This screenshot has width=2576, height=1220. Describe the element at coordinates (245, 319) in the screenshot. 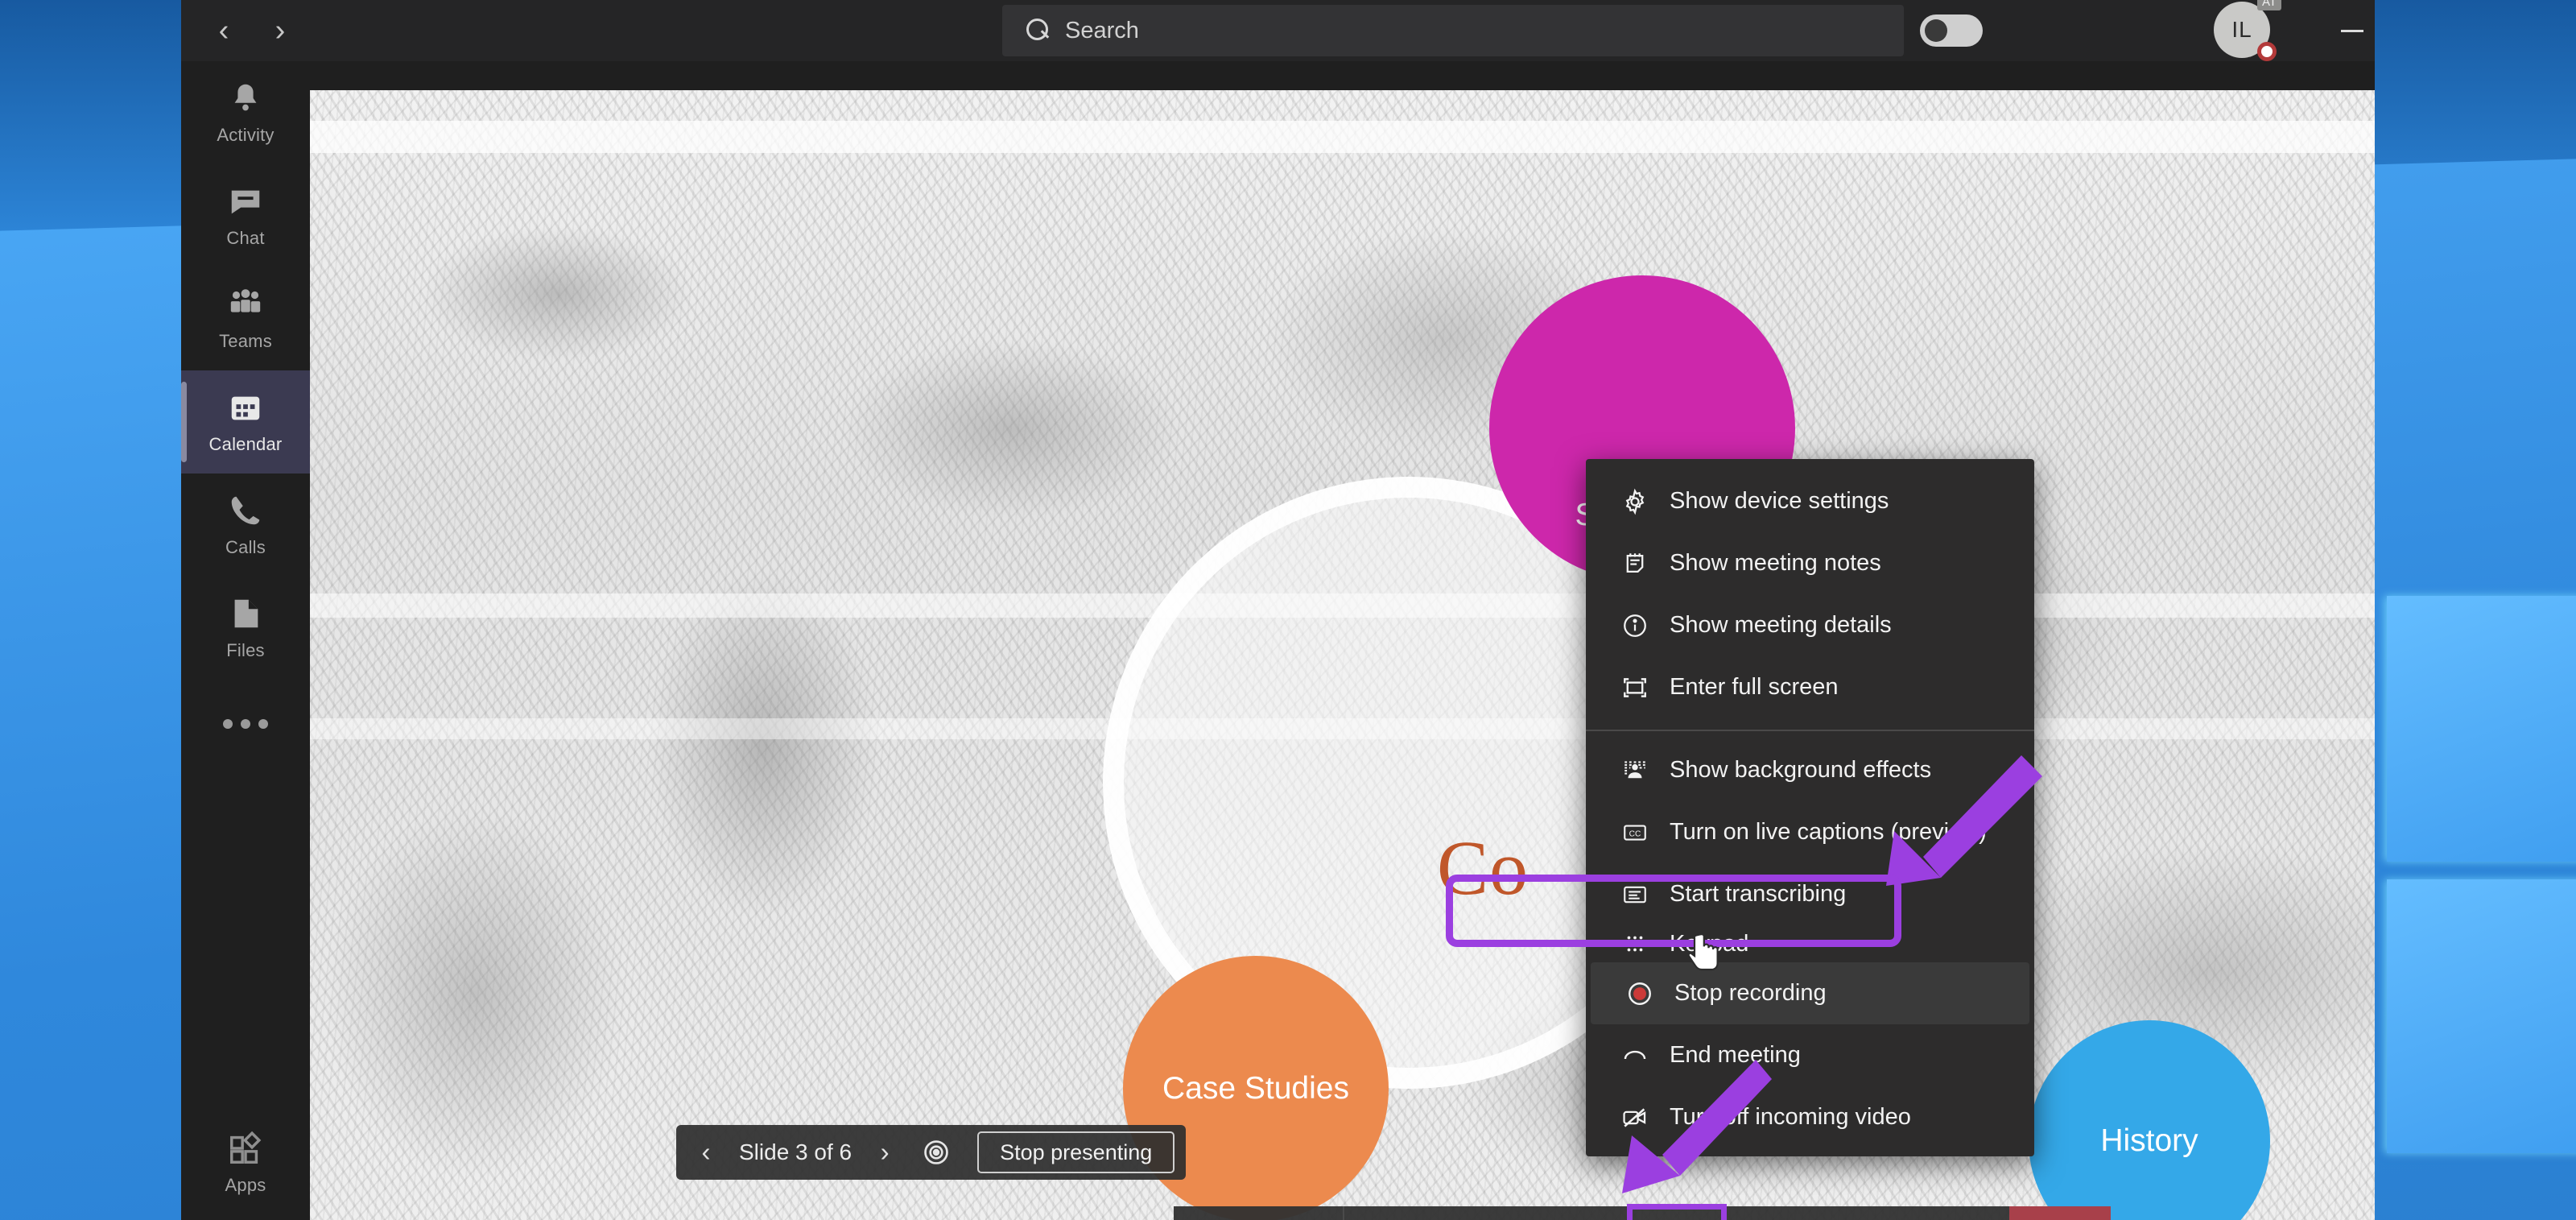

I see `sidebar-item-teams: Teams` at that location.